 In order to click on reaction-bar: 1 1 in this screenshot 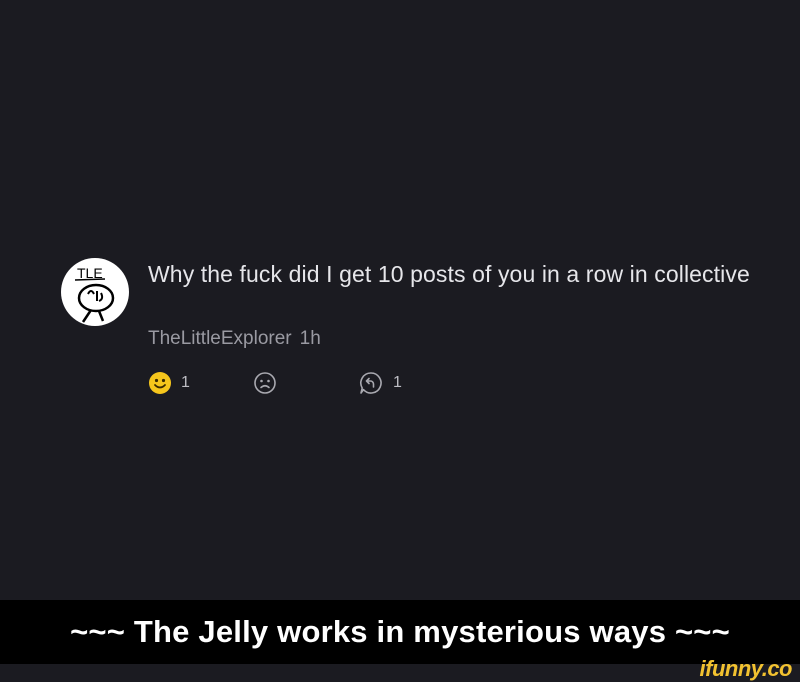, I will do `click(308, 383)`.